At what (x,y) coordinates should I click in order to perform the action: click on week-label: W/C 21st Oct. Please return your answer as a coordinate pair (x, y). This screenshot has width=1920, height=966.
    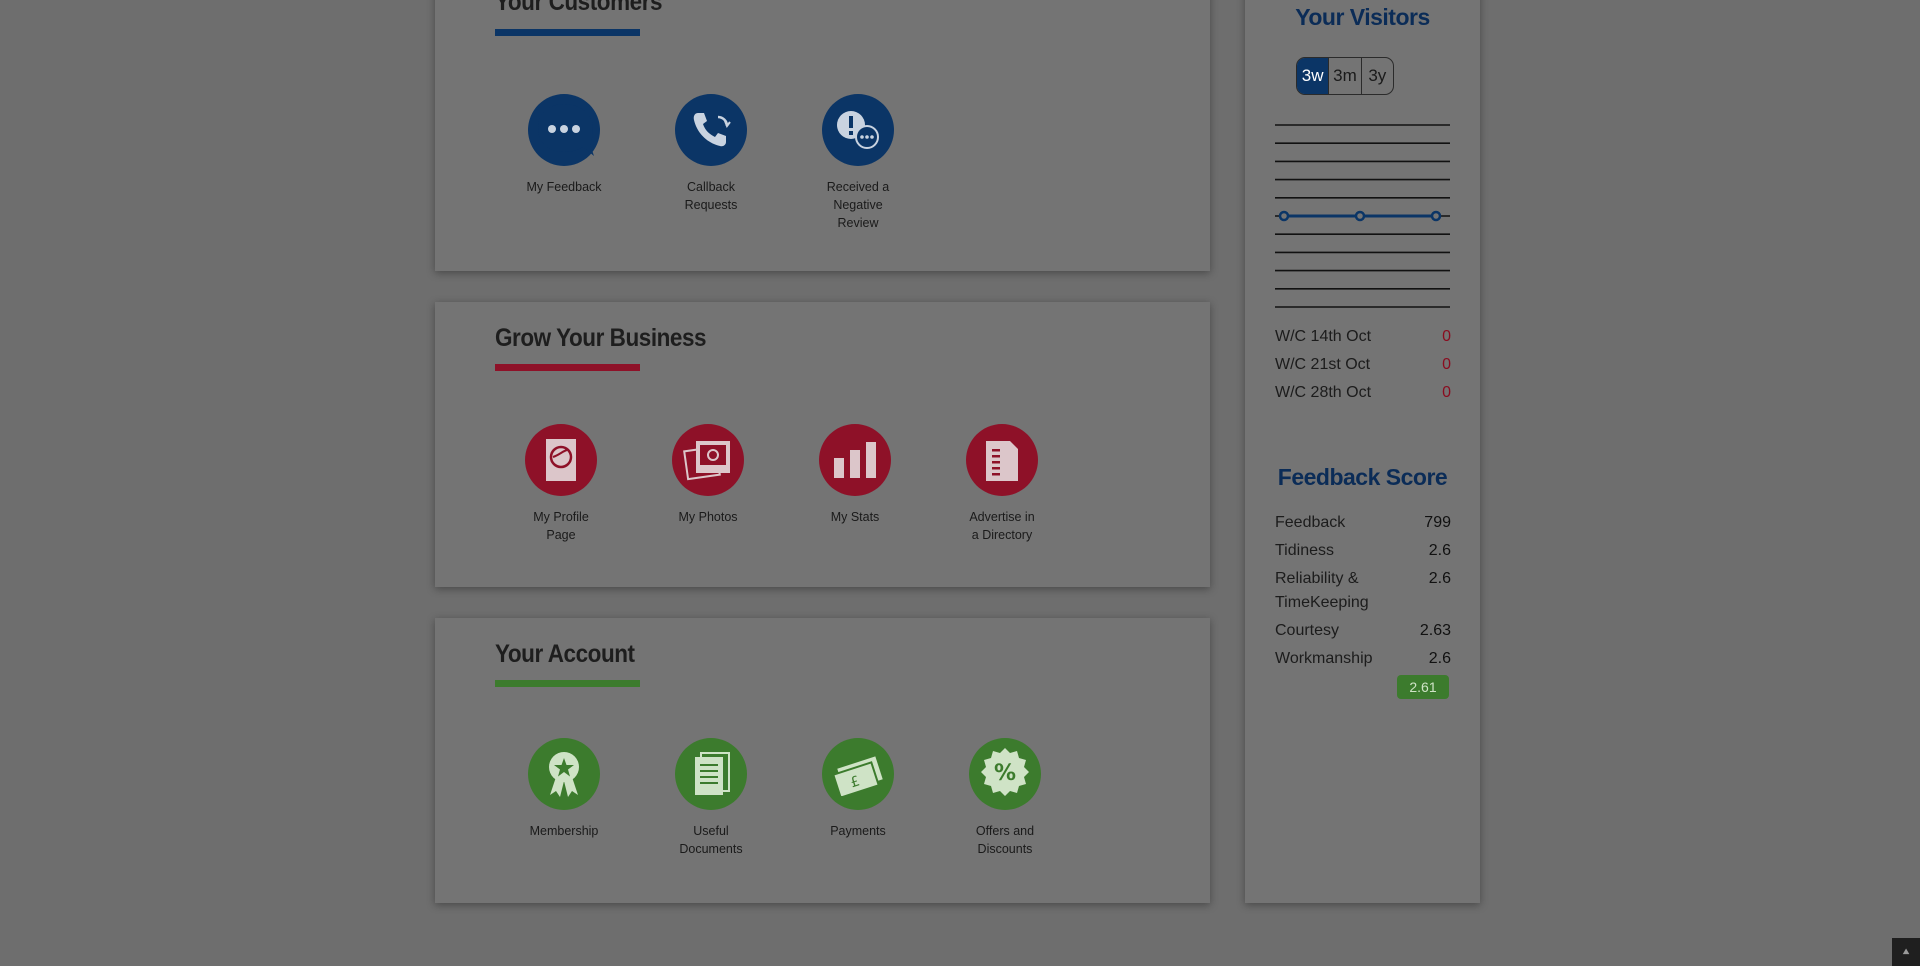
    Looking at the image, I should click on (1323, 364).